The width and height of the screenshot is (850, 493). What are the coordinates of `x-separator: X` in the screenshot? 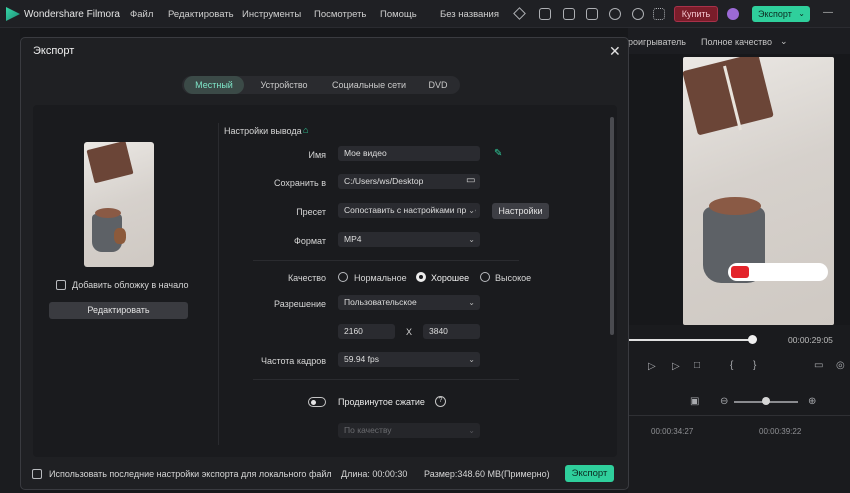 It's located at (409, 332).